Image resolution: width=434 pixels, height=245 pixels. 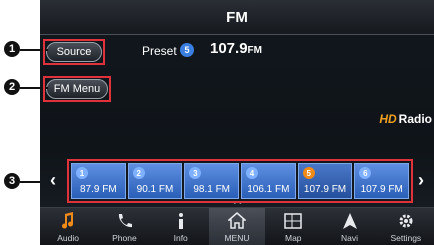 I want to click on screen-title: FM, so click(x=237, y=17).